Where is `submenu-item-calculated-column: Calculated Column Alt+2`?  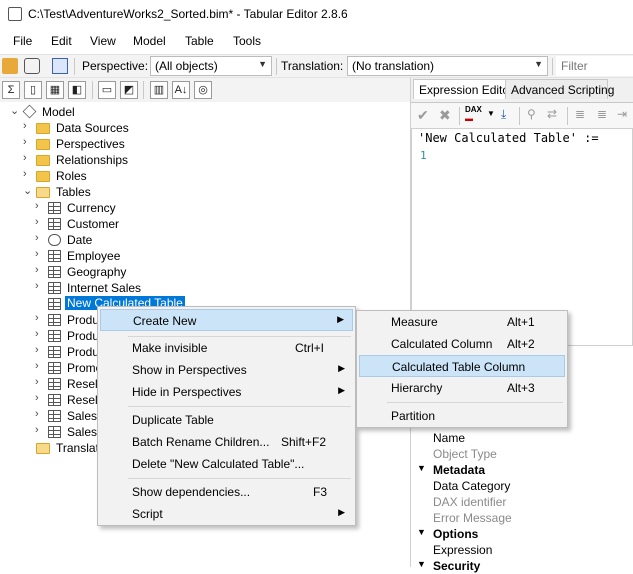
submenu-item-calculated-column: Calculated Column Alt+2 is located at coordinates (462, 344).